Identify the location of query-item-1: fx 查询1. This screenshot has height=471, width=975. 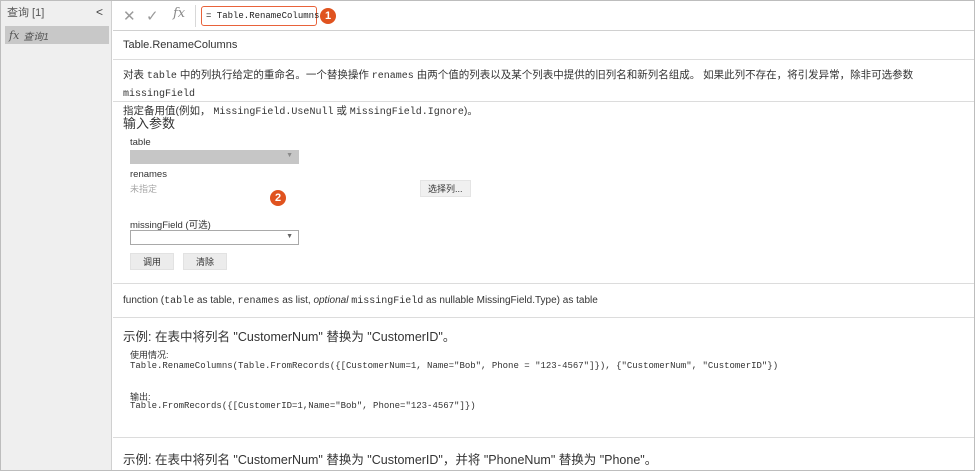
(57, 35).